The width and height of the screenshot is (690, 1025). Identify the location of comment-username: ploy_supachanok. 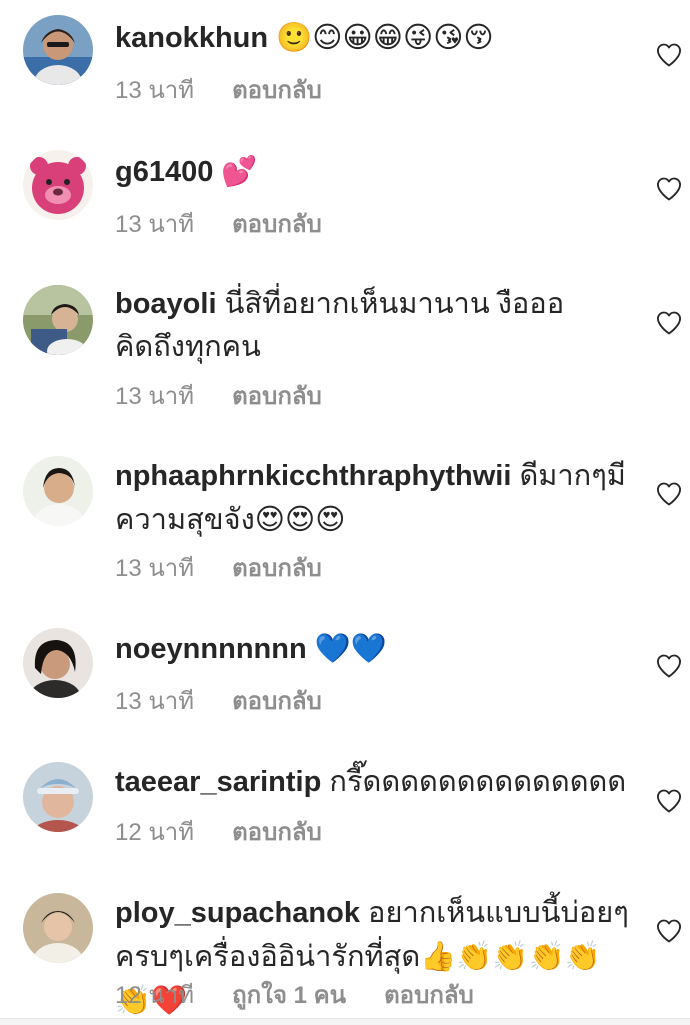
(237, 913).